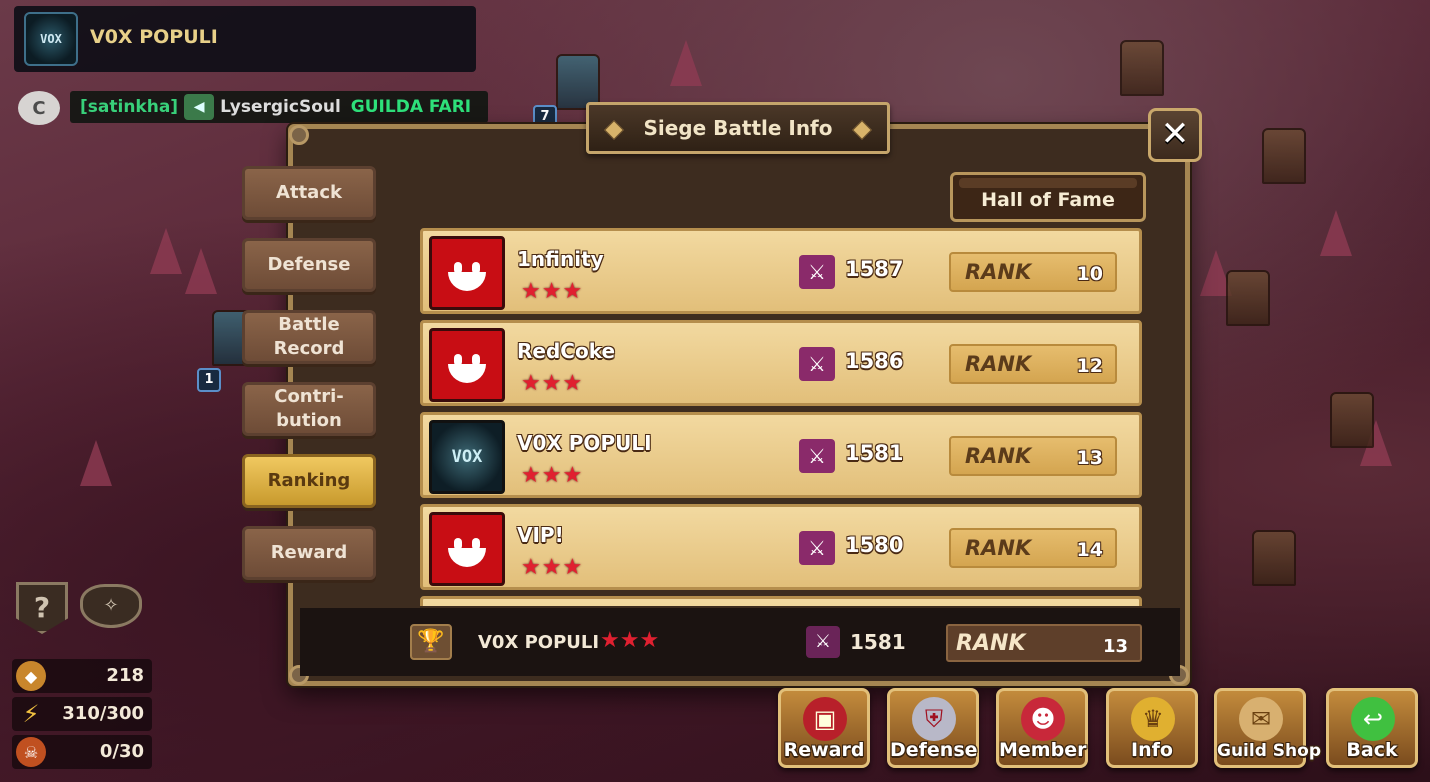 The image size is (1430, 782). What do you see at coordinates (934, 750) in the screenshot?
I see `button-label: Defense` at bounding box center [934, 750].